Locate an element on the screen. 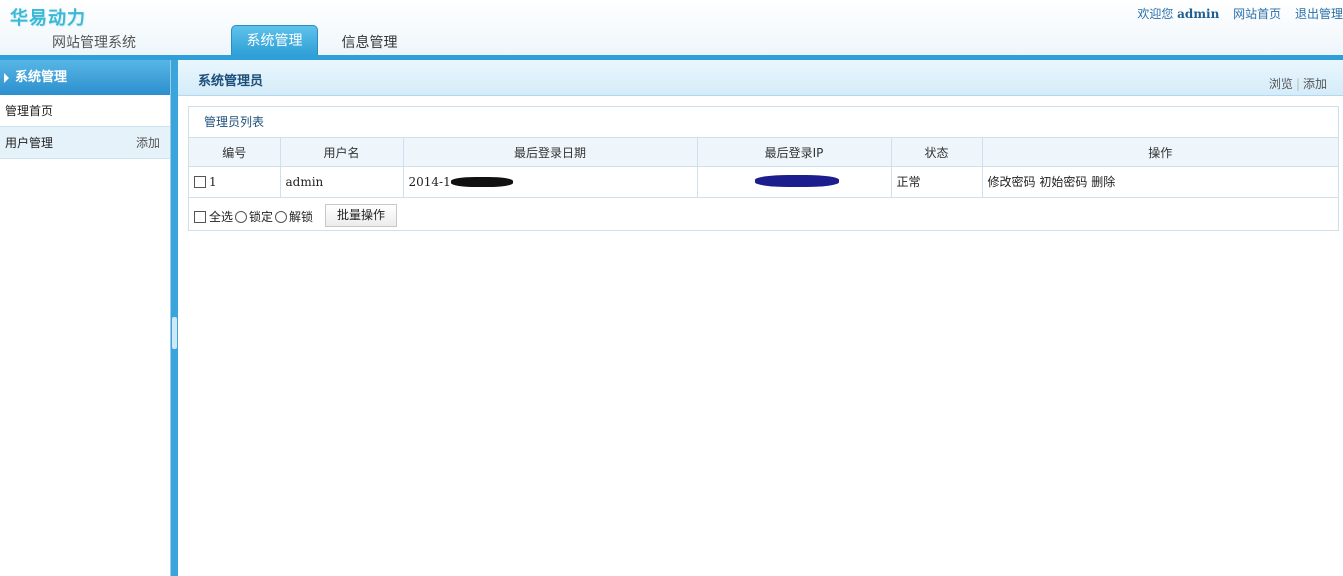 The image size is (1343, 576). top-links: 欢迎您 admin 网站首页 退出管理 is located at coordinates (1235, 13).